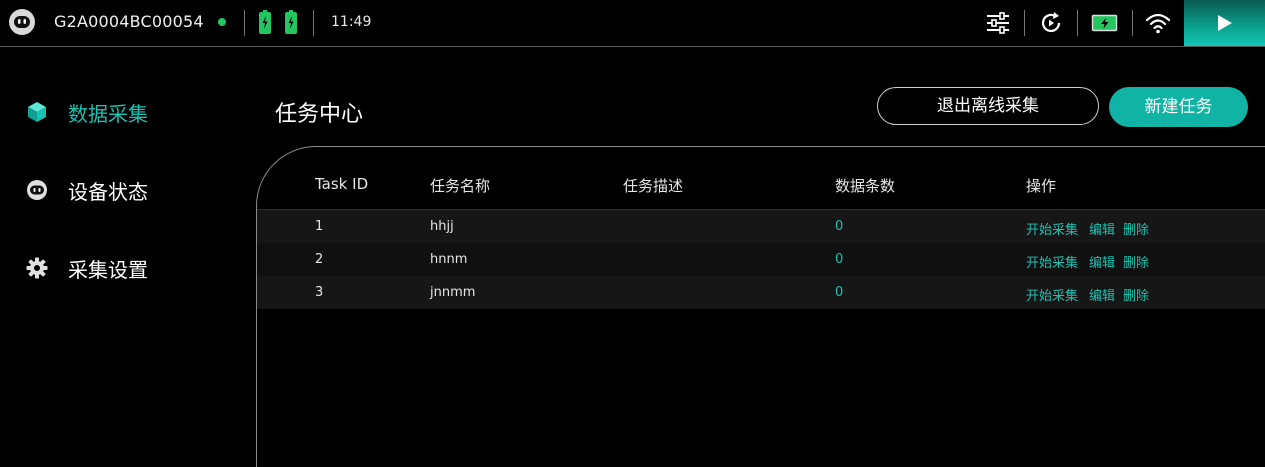  Describe the element at coordinates (37, 190) in the screenshot. I see `robot-icon` at that location.